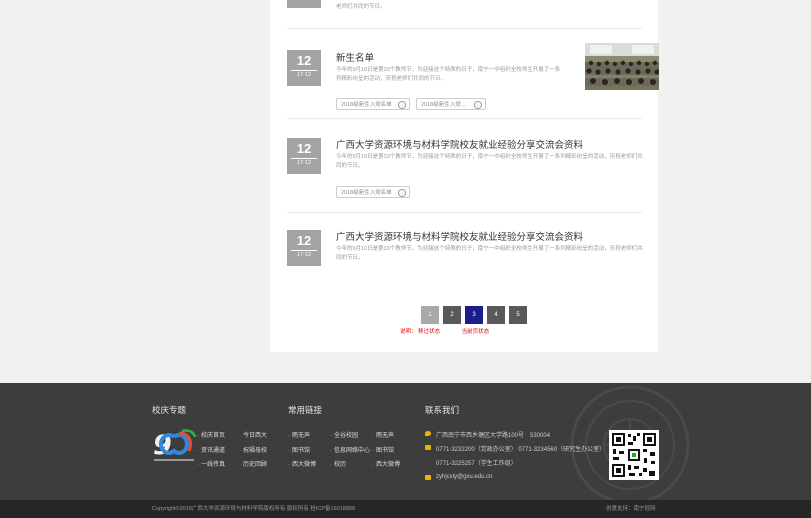 The width and height of the screenshot is (811, 518). What do you see at coordinates (496, 315) in the screenshot?
I see `page-button: 4` at bounding box center [496, 315].